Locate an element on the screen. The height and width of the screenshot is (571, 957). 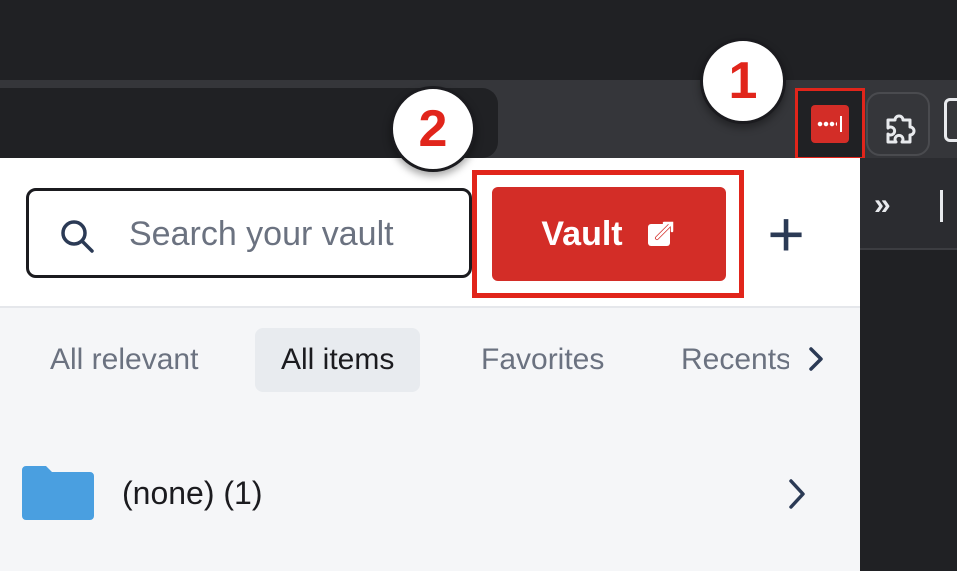
folder-icon is located at coordinates (58, 493).